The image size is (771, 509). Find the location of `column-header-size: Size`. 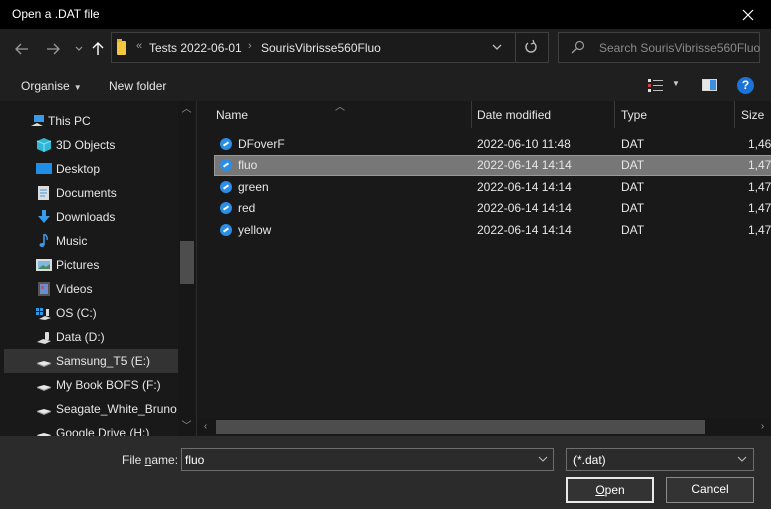

column-header-size: Size is located at coordinates (753, 114).